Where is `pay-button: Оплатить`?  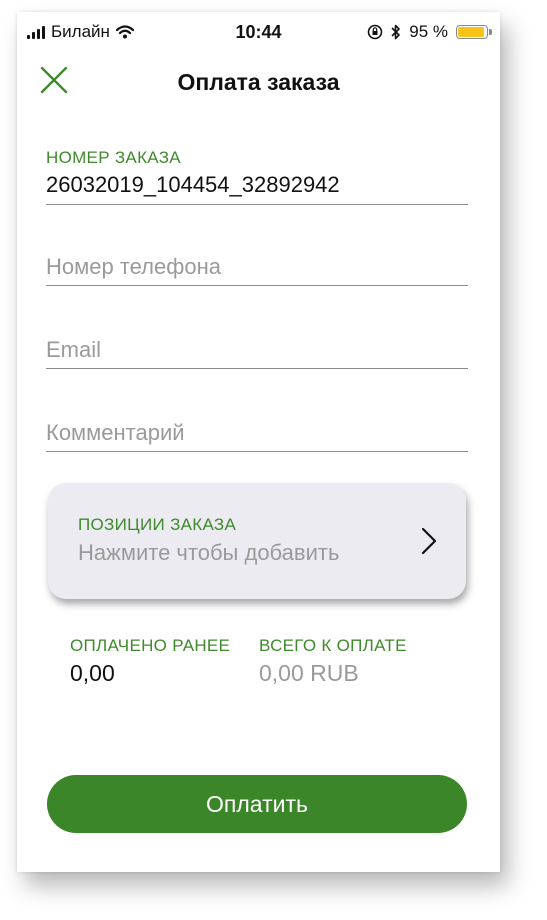
pay-button: Оплатить is located at coordinates (257, 804).